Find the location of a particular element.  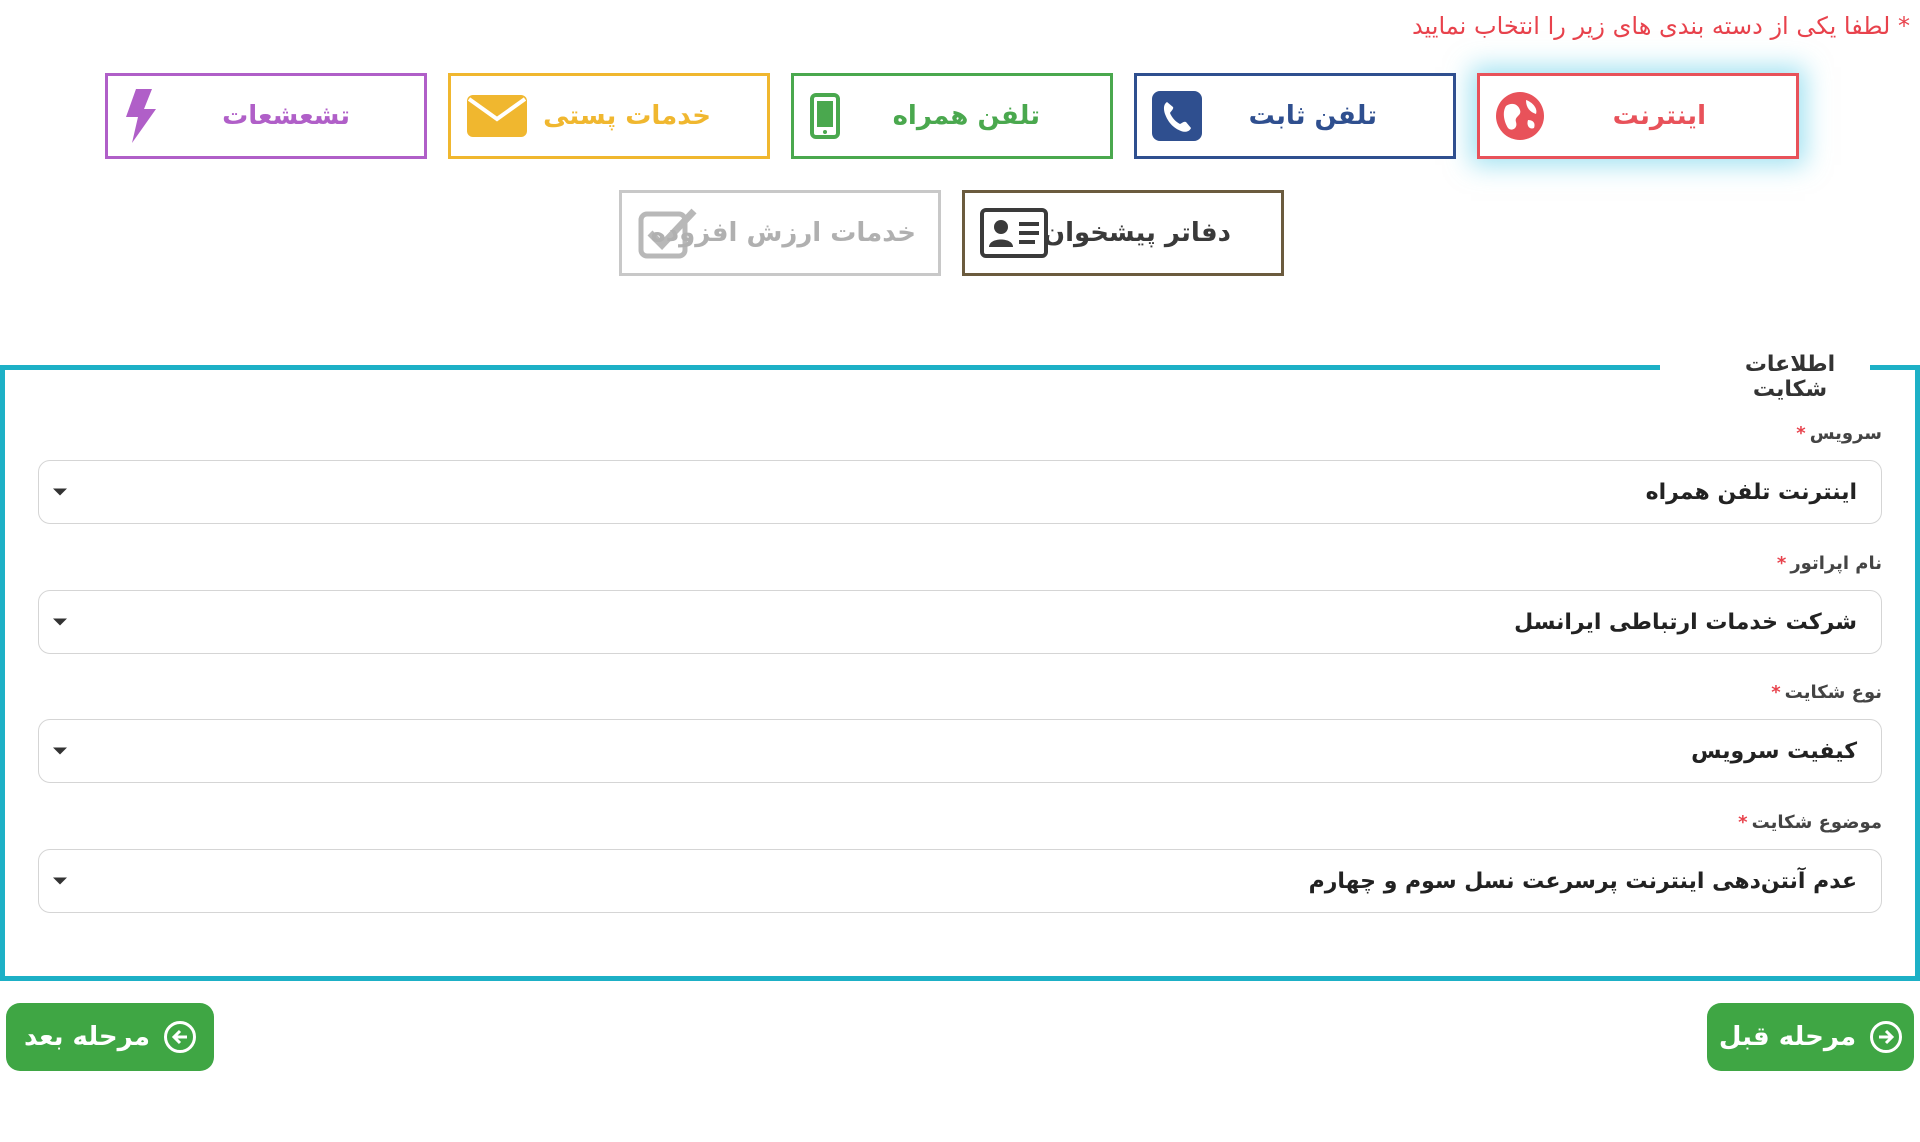

envelope-icon is located at coordinates (497, 116).